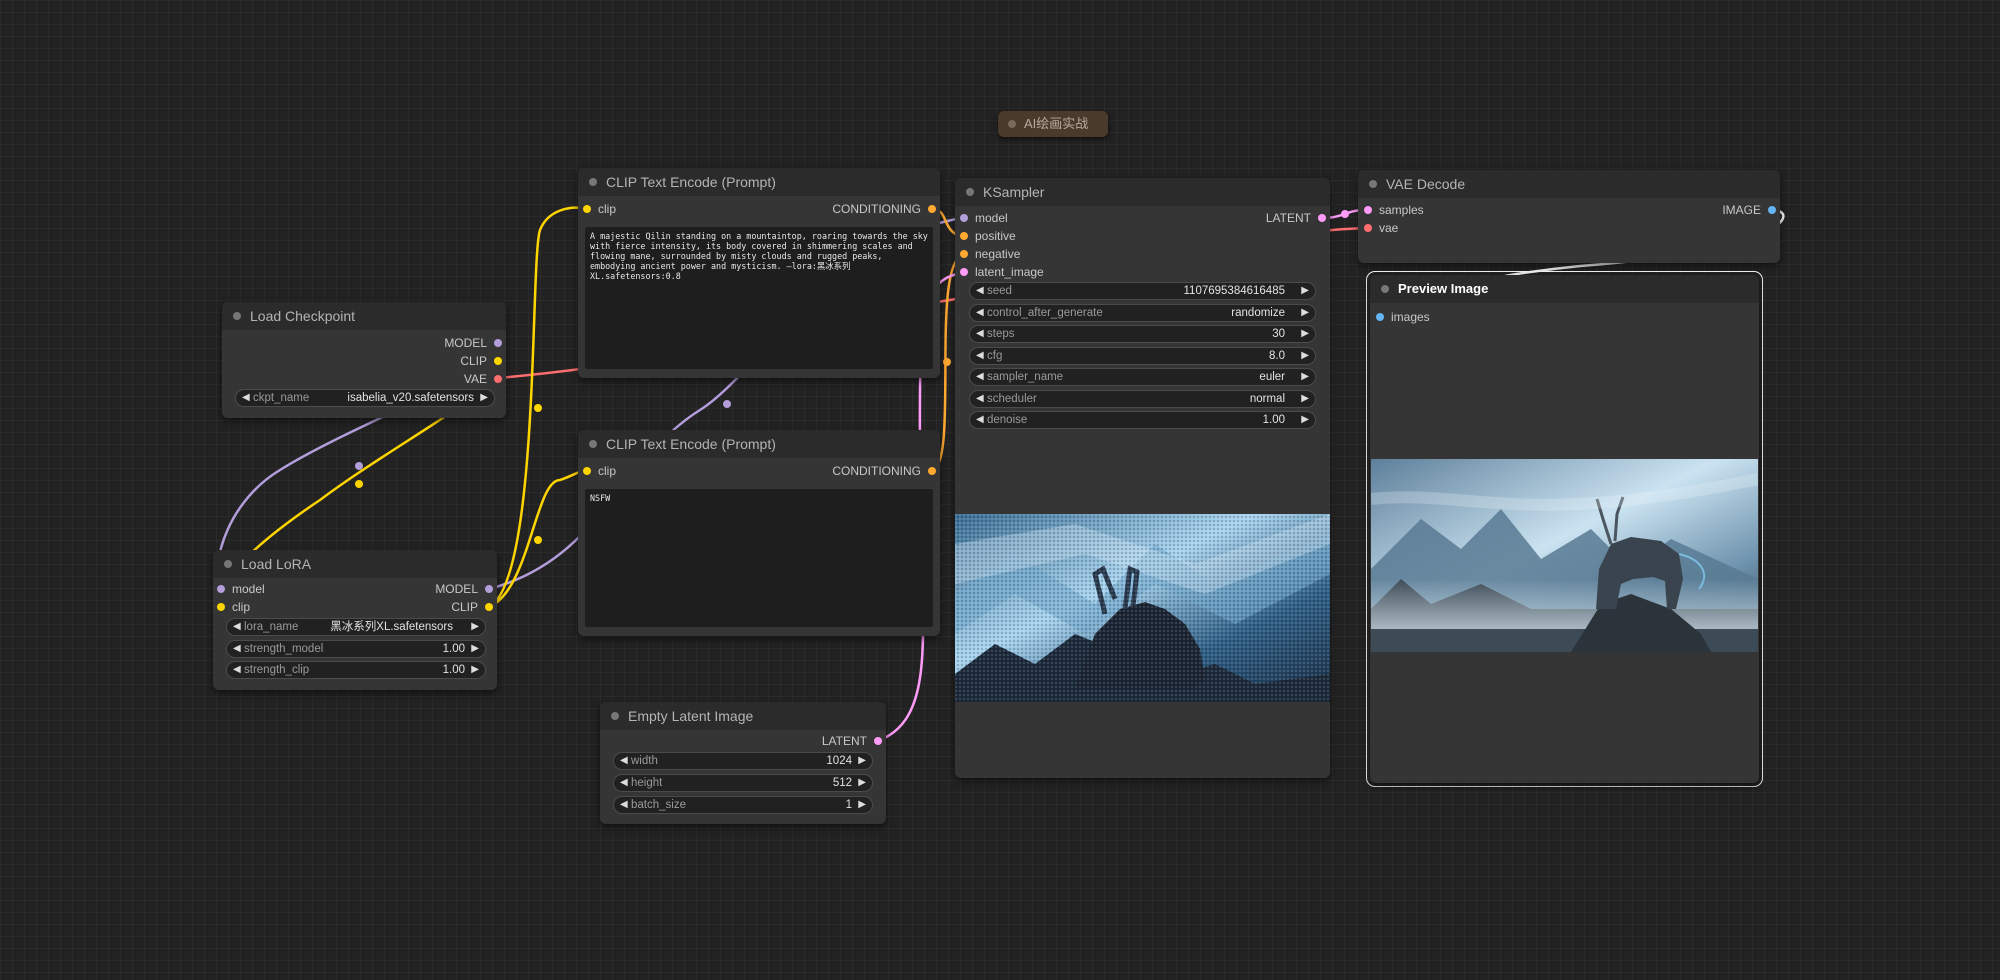 This screenshot has height=980, width=2000. I want to click on widget-strength-clip: ◀ strength_clip 1.00 ▶, so click(356, 670).